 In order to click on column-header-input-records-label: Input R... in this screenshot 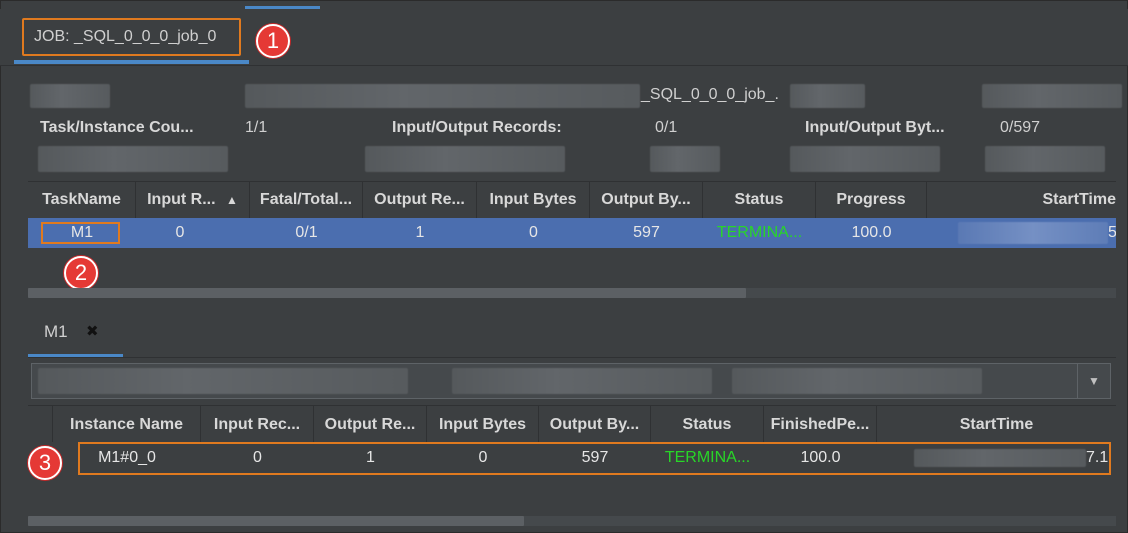, I will do `click(181, 199)`.